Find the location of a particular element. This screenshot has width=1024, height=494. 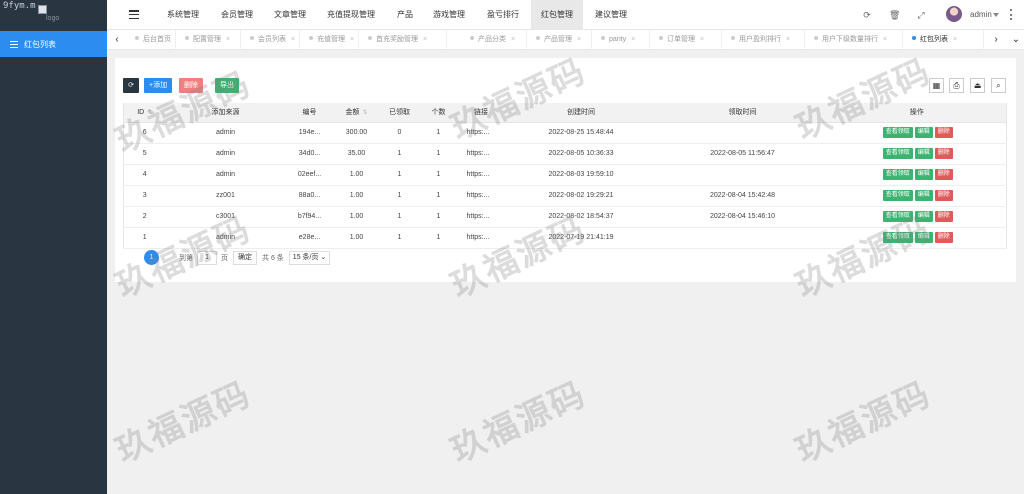

refresh-button: ⟳ is located at coordinates (131, 85).